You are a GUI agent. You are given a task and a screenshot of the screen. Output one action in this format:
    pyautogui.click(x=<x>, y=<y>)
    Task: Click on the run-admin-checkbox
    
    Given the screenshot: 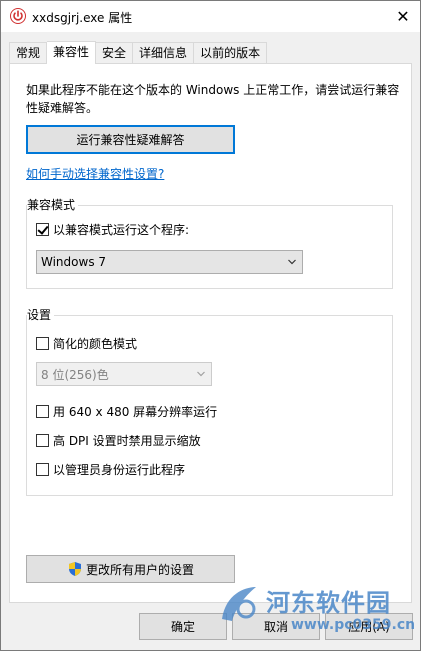 What is the action you would take?
    pyautogui.click(x=42, y=469)
    